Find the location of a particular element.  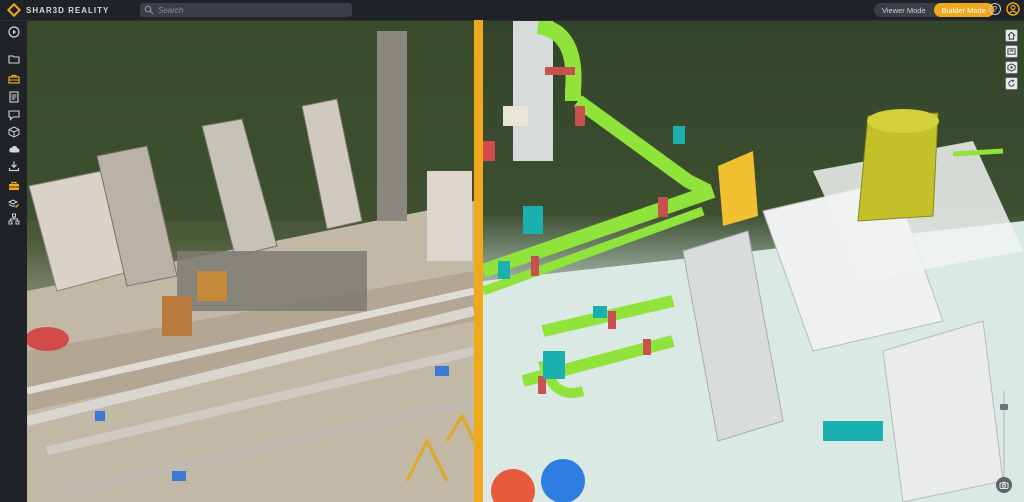

viewport-toolbar is located at coordinates (1011, 59).